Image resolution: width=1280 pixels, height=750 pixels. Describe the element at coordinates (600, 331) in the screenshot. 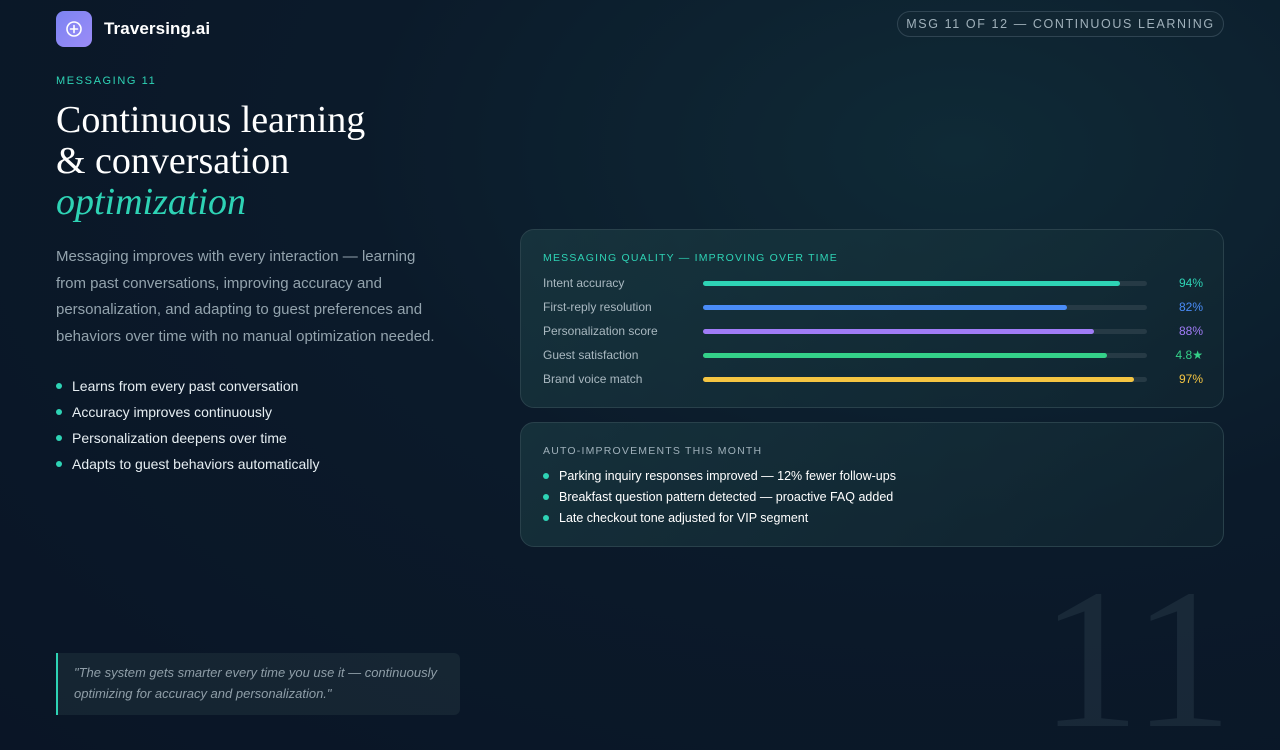

I see `metric-label: Personalization score` at that location.